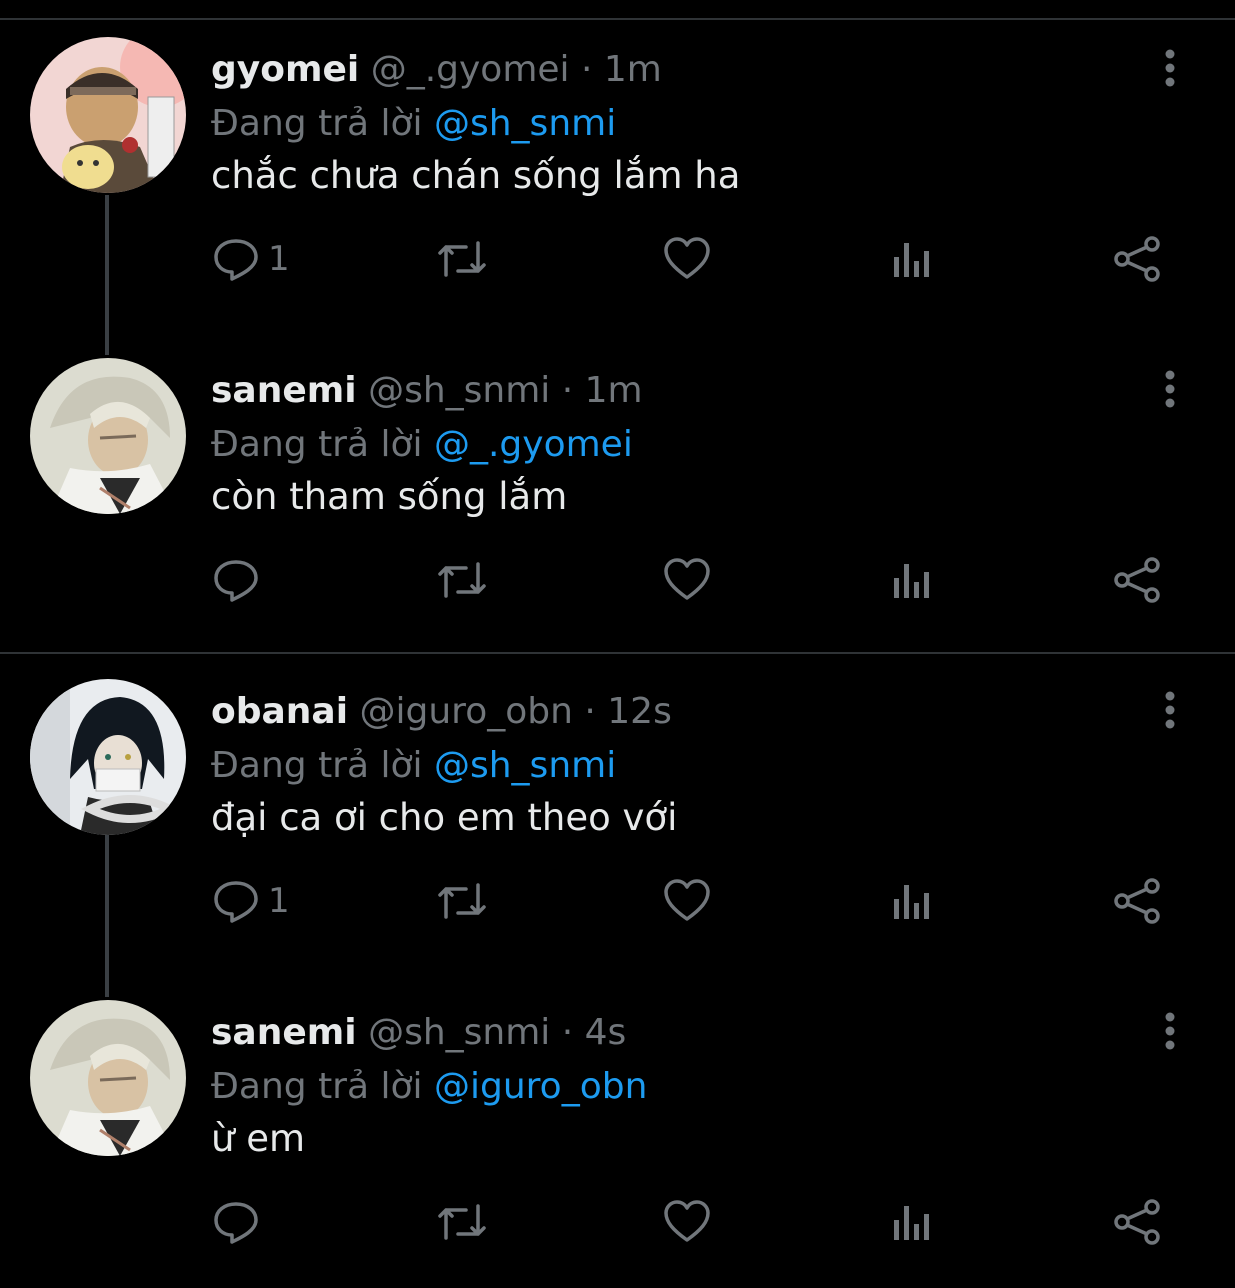  I want to click on mention-link: @iguro_obn, so click(540, 1086).